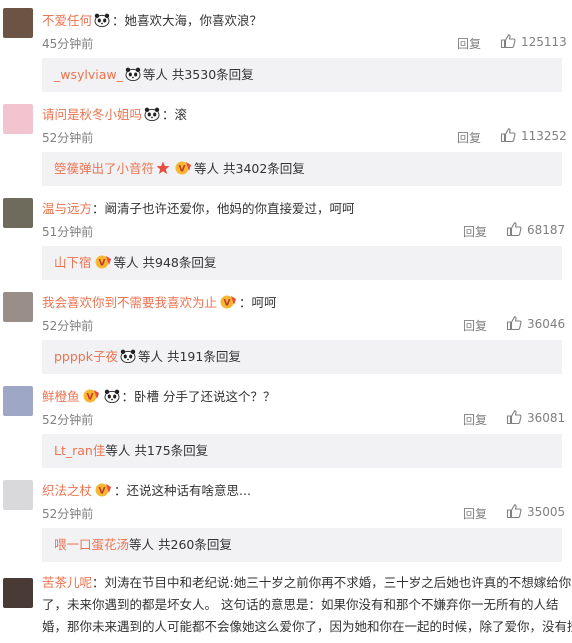 Image resolution: width=572 pixels, height=643 pixels. I want to click on comment-time: 45分钟前, so click(68, 44).